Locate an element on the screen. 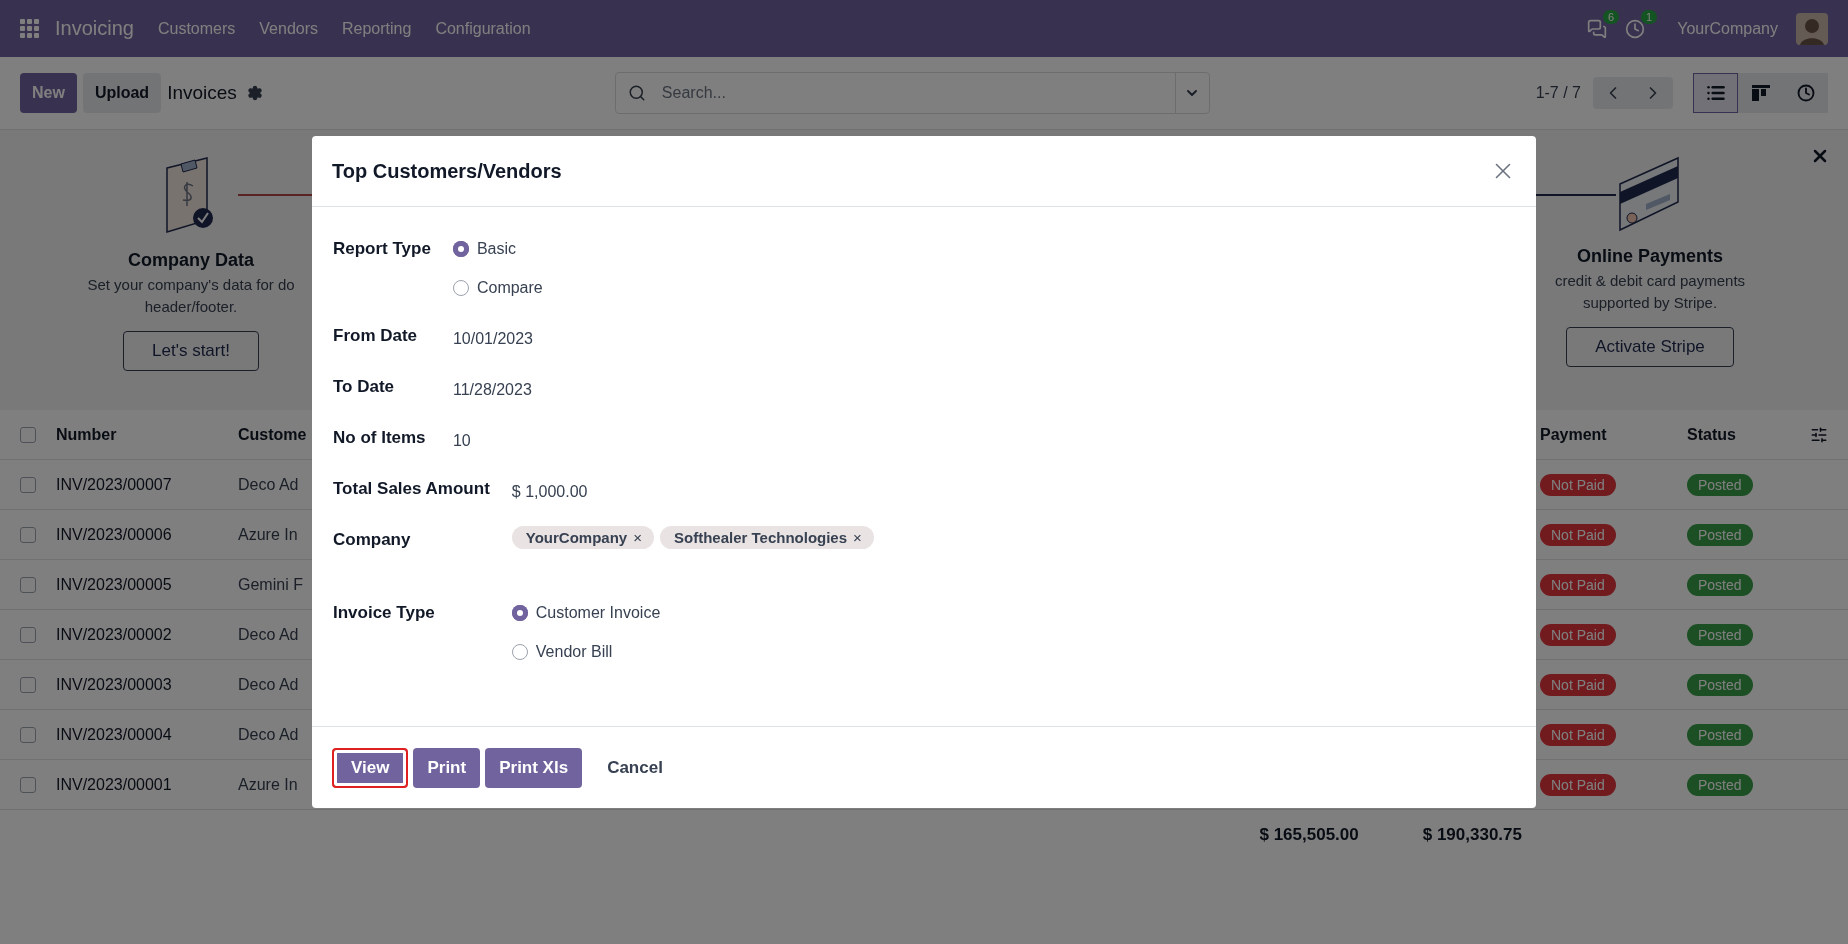 The width and height of the screenshot is (1848, 944). column-header: Number is located at coordinates (86, 434).